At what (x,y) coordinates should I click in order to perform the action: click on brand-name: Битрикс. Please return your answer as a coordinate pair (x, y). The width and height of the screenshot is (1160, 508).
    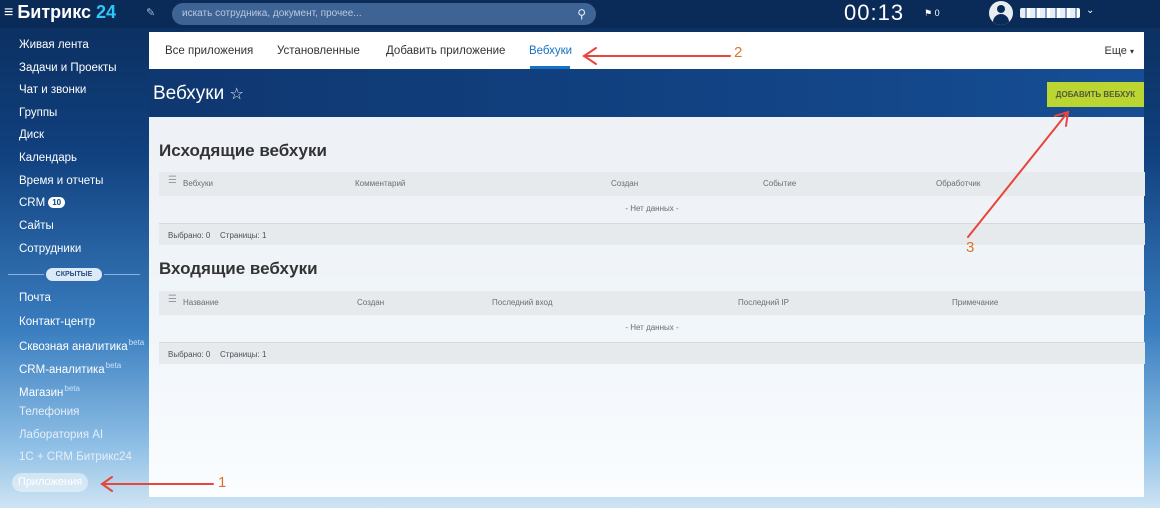
    Looking at the image, I should click on (54, 12).